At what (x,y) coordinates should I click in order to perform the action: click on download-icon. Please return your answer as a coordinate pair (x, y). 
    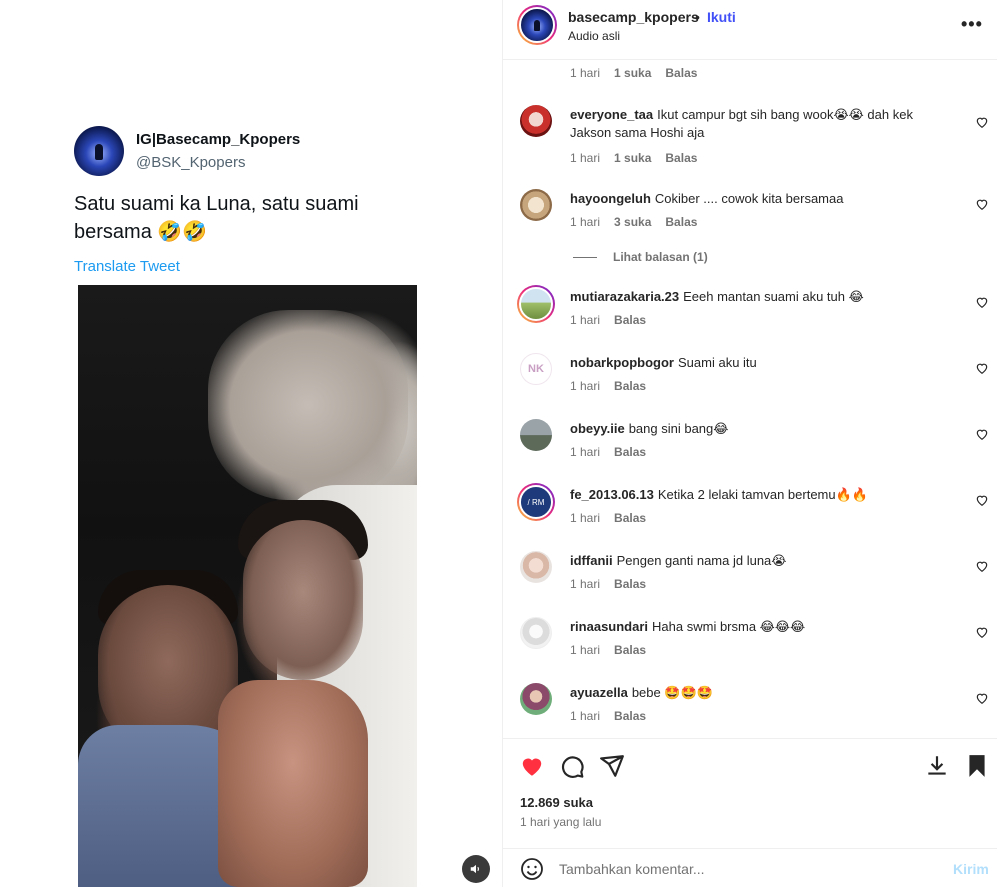
    Looking at the image, I should click on (937, 766).